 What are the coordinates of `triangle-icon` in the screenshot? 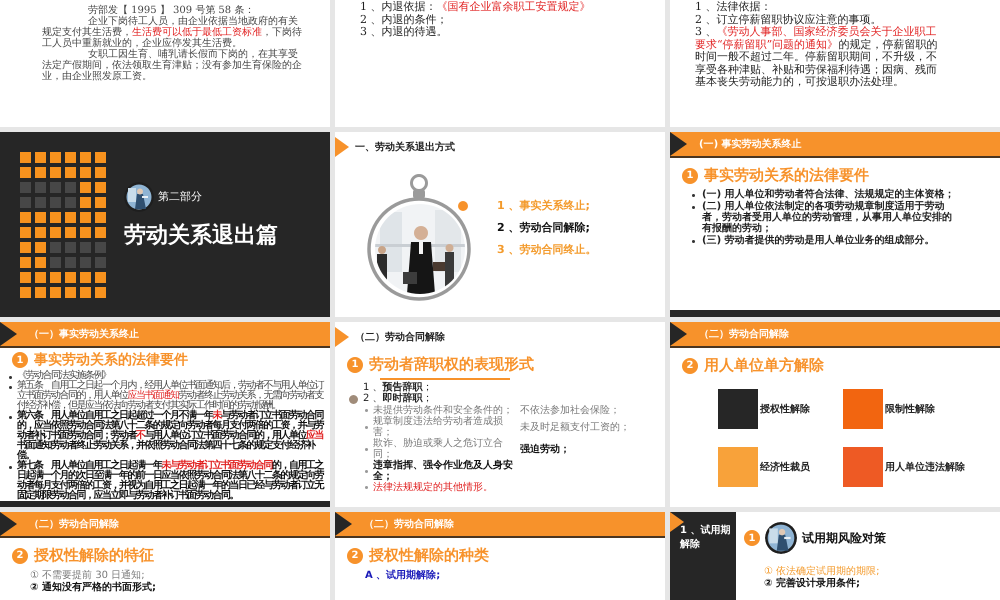 It's located at (342, 147).